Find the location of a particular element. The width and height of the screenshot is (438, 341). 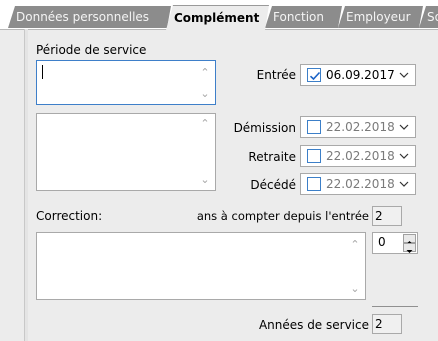

tab-fonction: Fonction is located at coordinates (303, 17).